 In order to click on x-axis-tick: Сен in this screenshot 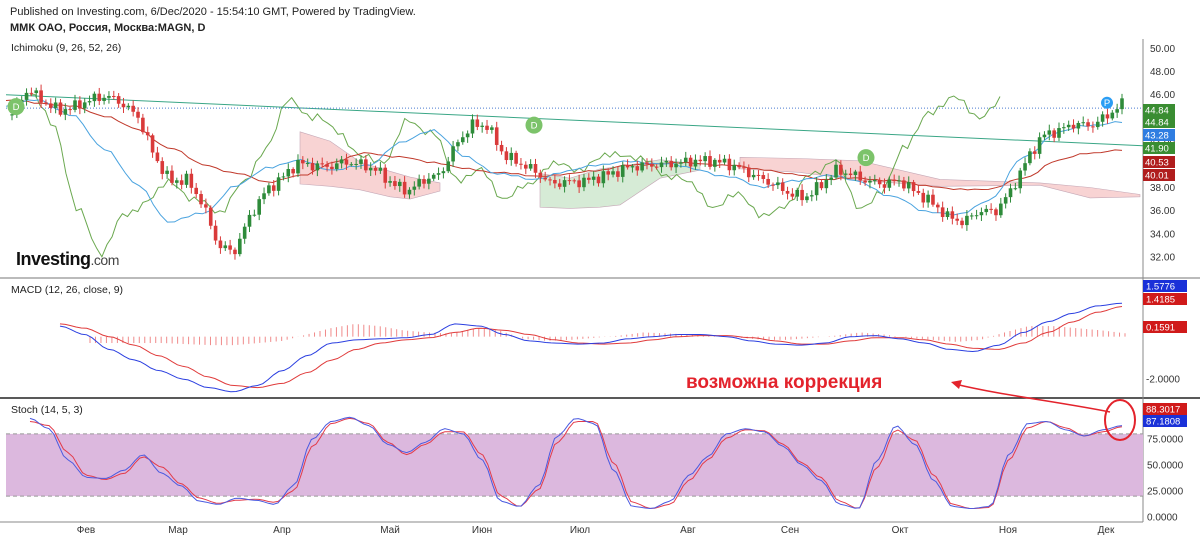, I will do `click(790, 530)`.